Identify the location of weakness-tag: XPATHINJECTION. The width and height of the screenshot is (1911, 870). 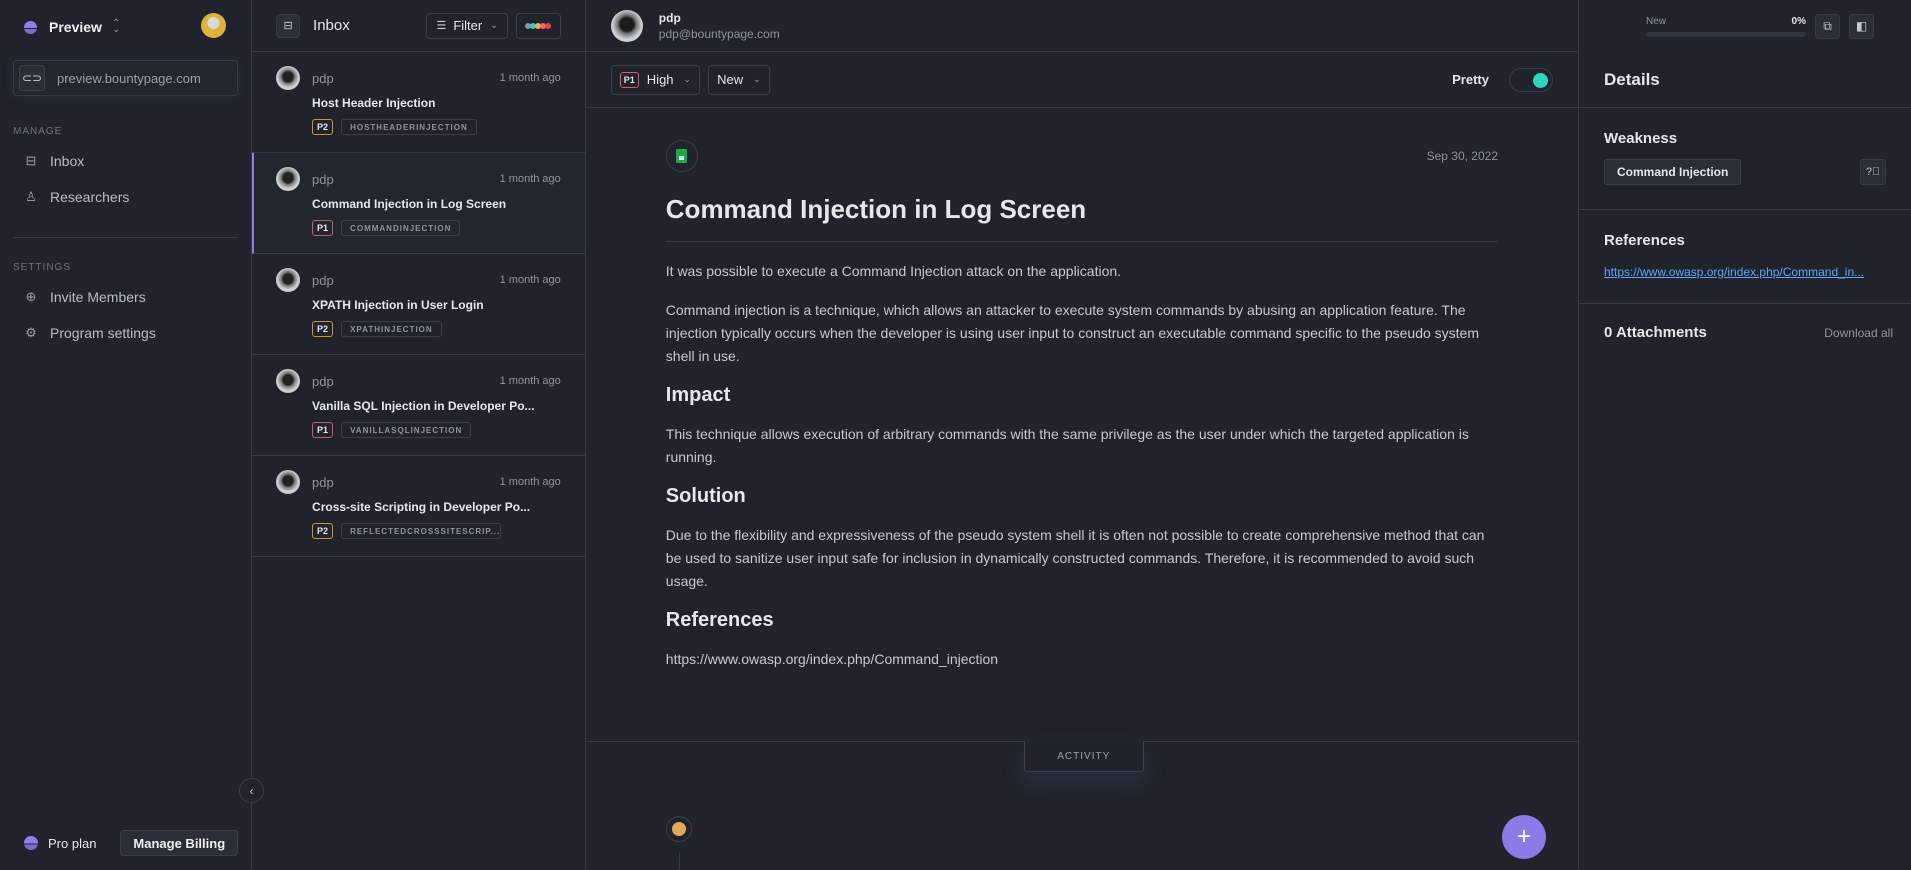
(391, 329).